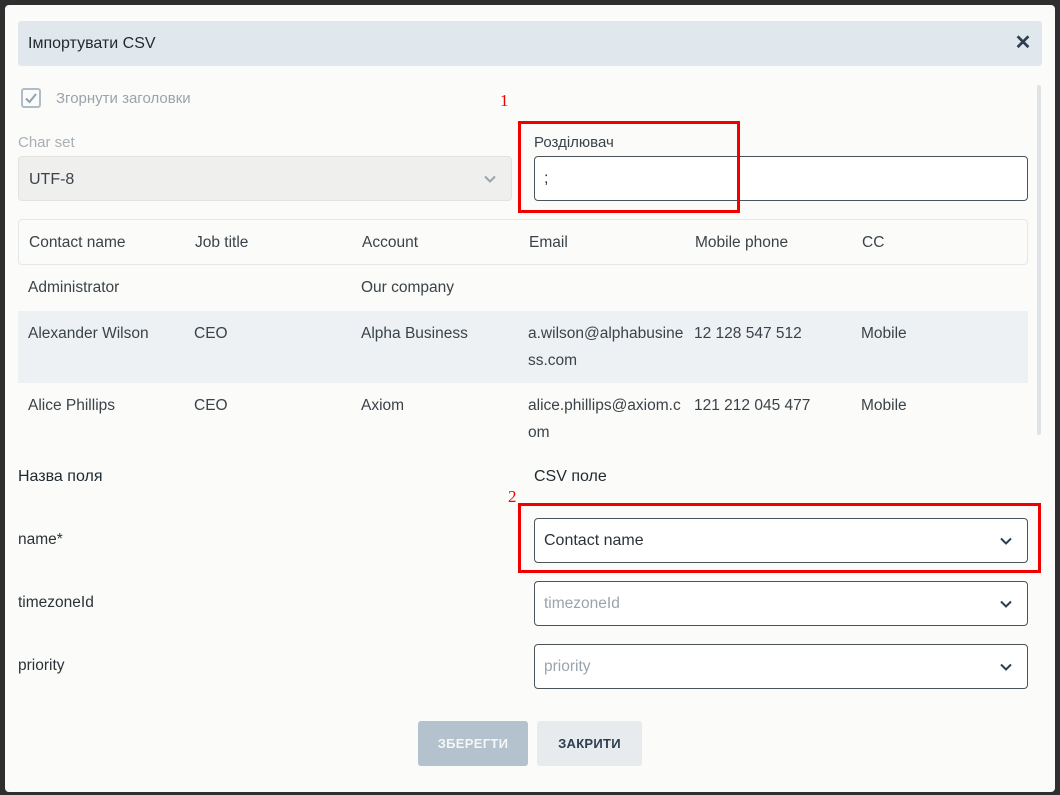 This screenshot has height=795, width=1060. I want to click on table-cell: Axiom, so click(383, 405).